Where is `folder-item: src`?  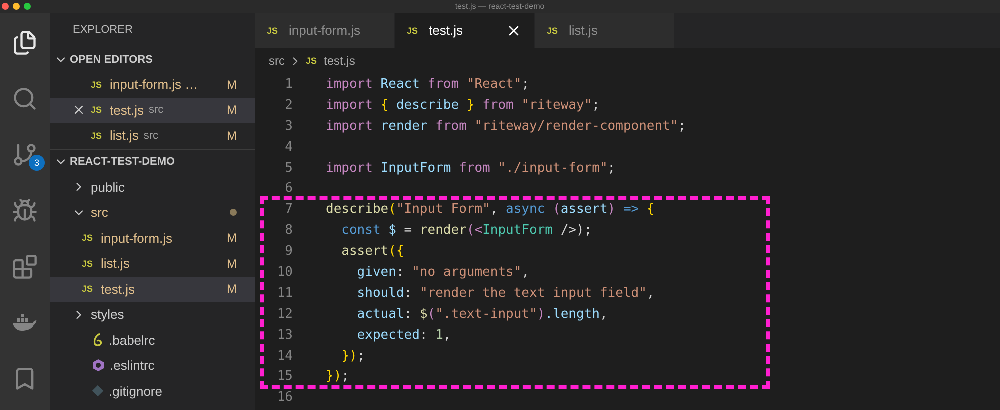 folder-item: src is located at coordinates (152, 213).